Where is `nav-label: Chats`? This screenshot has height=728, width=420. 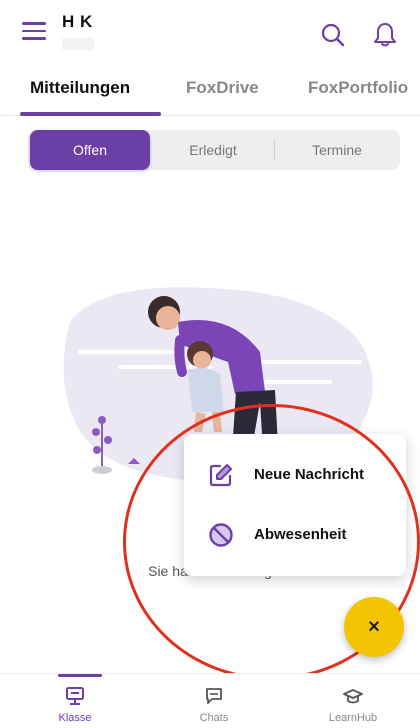 nav-label: Chats is located at coordinates (214, 718).